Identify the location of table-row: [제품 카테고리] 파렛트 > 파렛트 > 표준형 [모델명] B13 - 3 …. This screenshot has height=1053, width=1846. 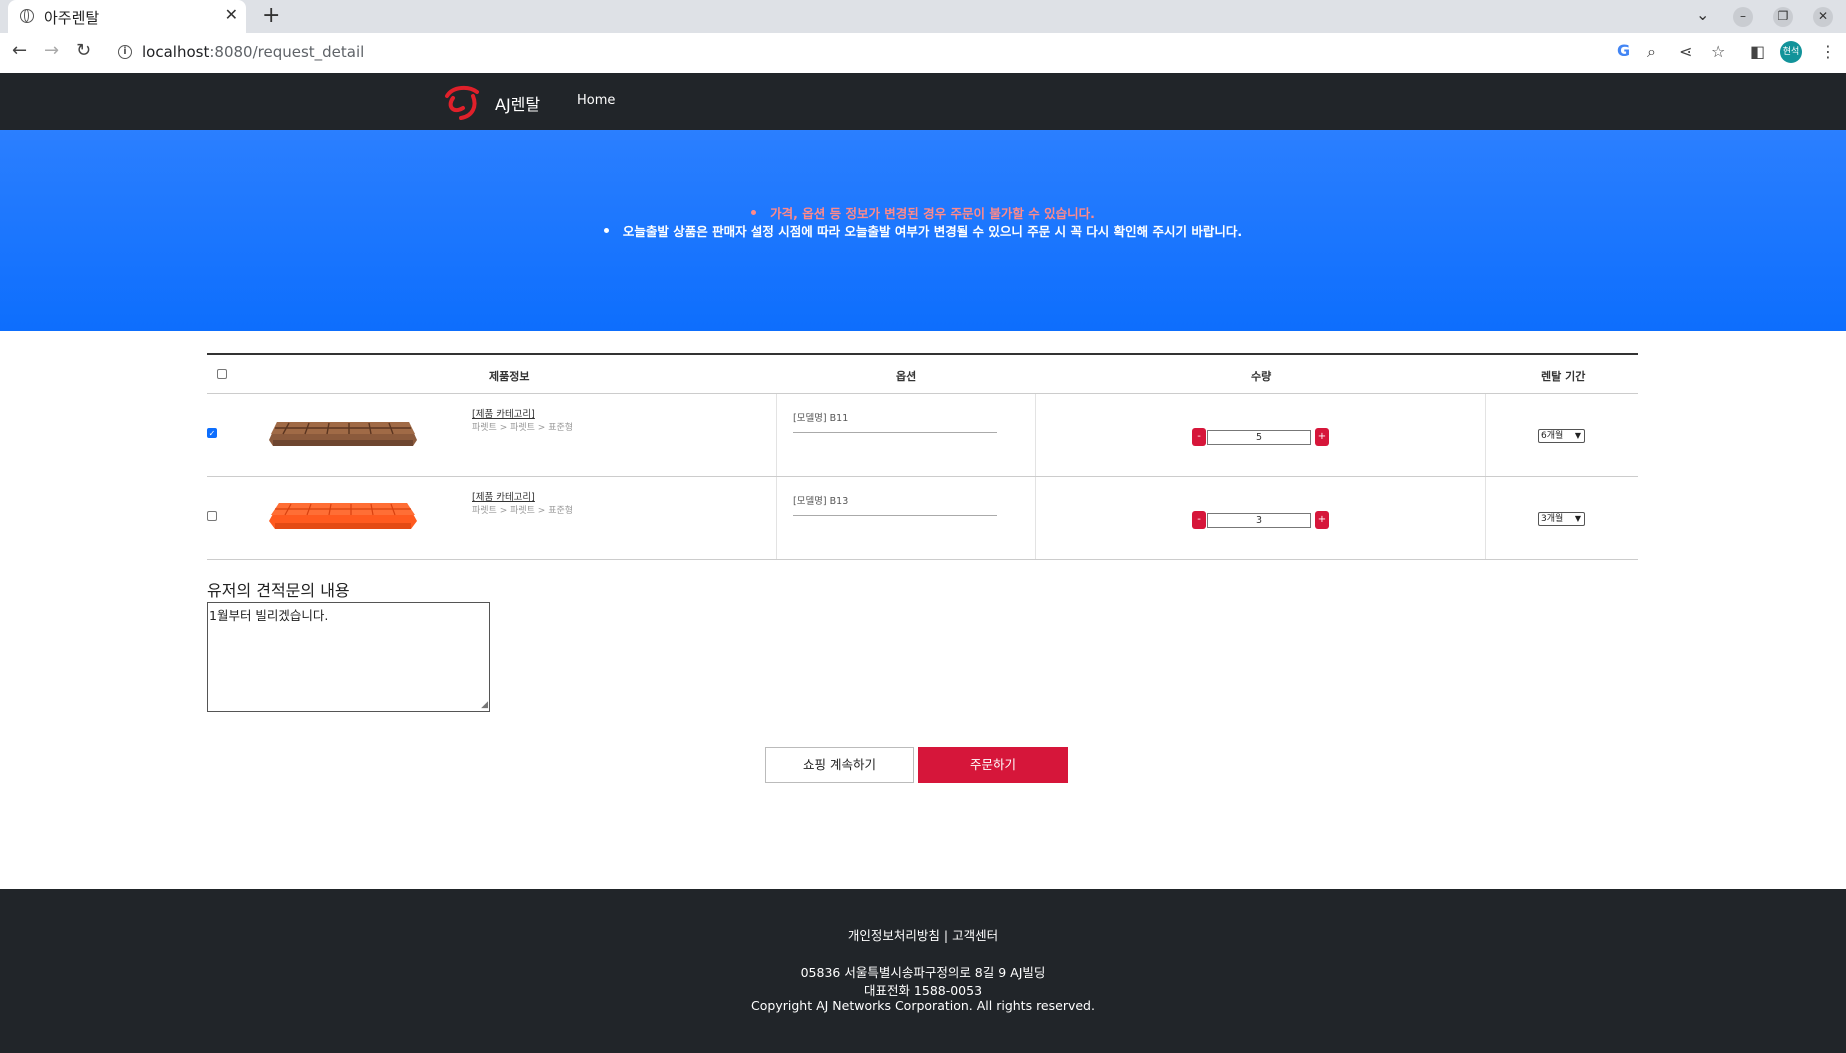
(922, 518).